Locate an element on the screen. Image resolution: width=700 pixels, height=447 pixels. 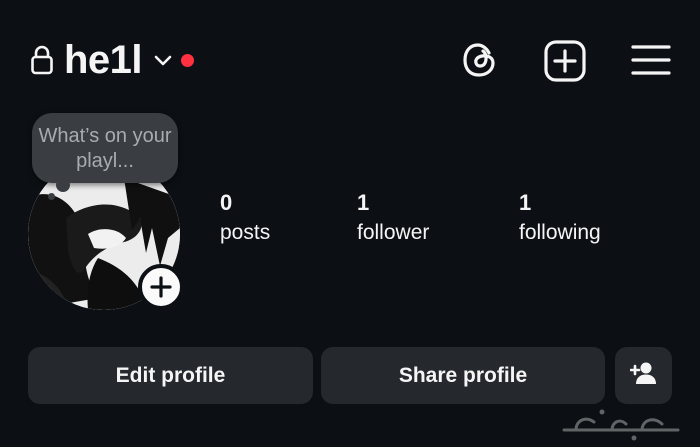
stat-following-count: 1 is located at coordinates (525, 202).